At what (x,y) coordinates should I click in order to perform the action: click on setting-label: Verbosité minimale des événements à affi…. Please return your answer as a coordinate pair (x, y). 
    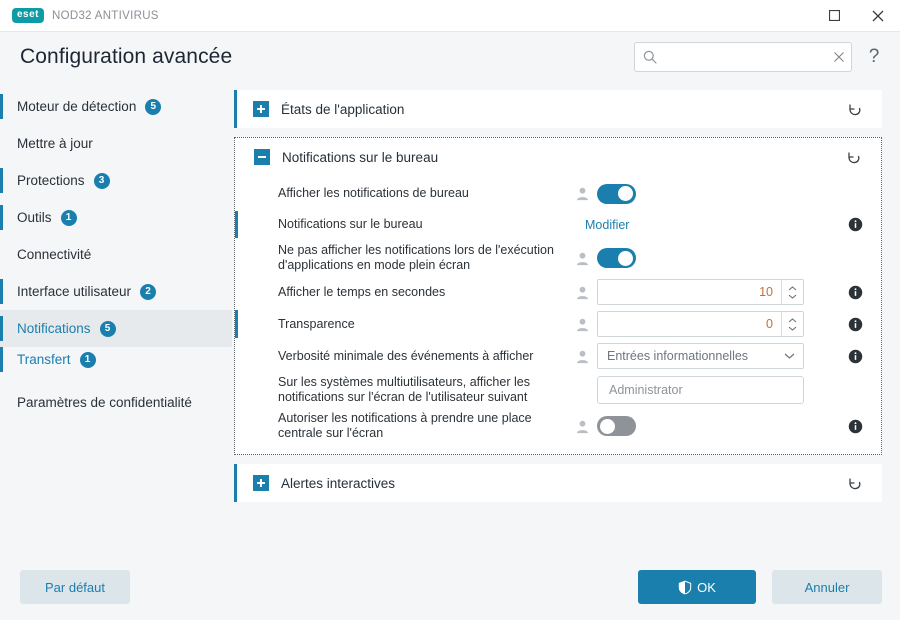
    Looking at the image, I should click on (406, 355).